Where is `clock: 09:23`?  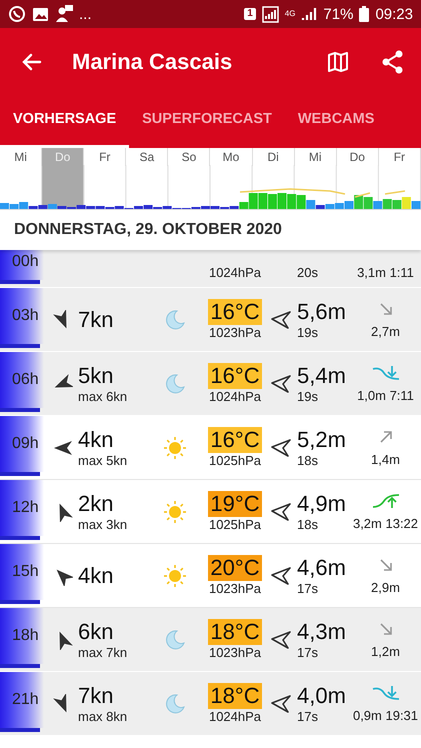 clock: 09:23 is located at coordinates (394, 14).